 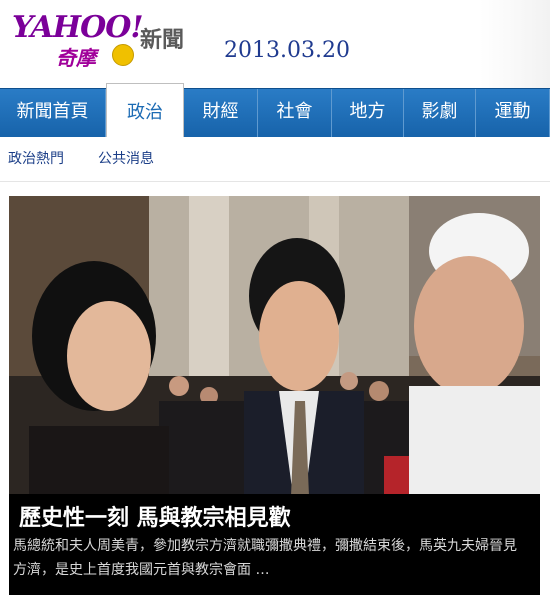 What do you see at coordinates (78, 27) in the screenshot?
I see `logo-yahoo-text: YAHOO!` at bounding box center [78, 27].